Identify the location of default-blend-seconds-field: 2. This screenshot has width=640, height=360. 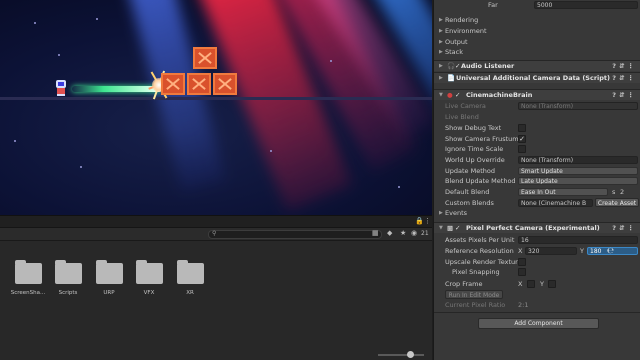
(622, 192).